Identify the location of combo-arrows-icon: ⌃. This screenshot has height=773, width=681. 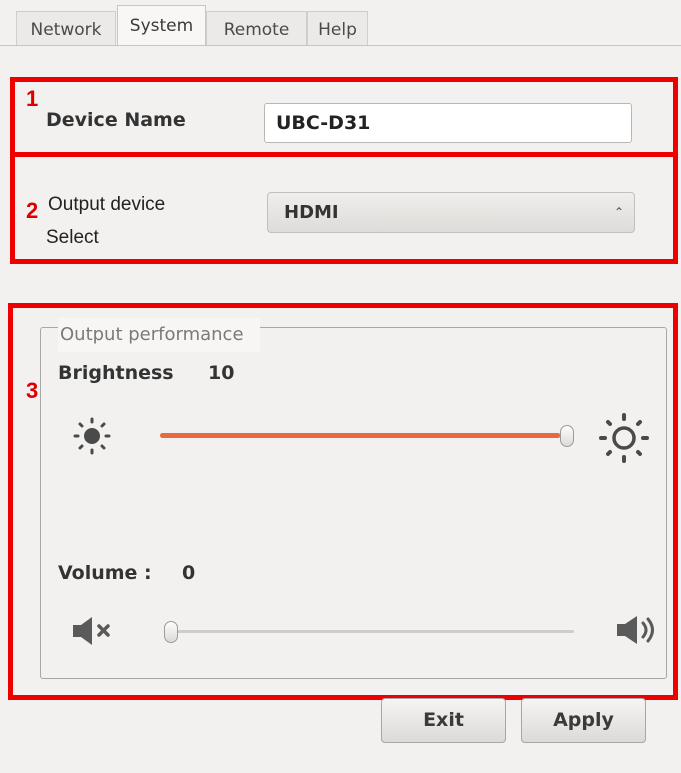
(618, 212).